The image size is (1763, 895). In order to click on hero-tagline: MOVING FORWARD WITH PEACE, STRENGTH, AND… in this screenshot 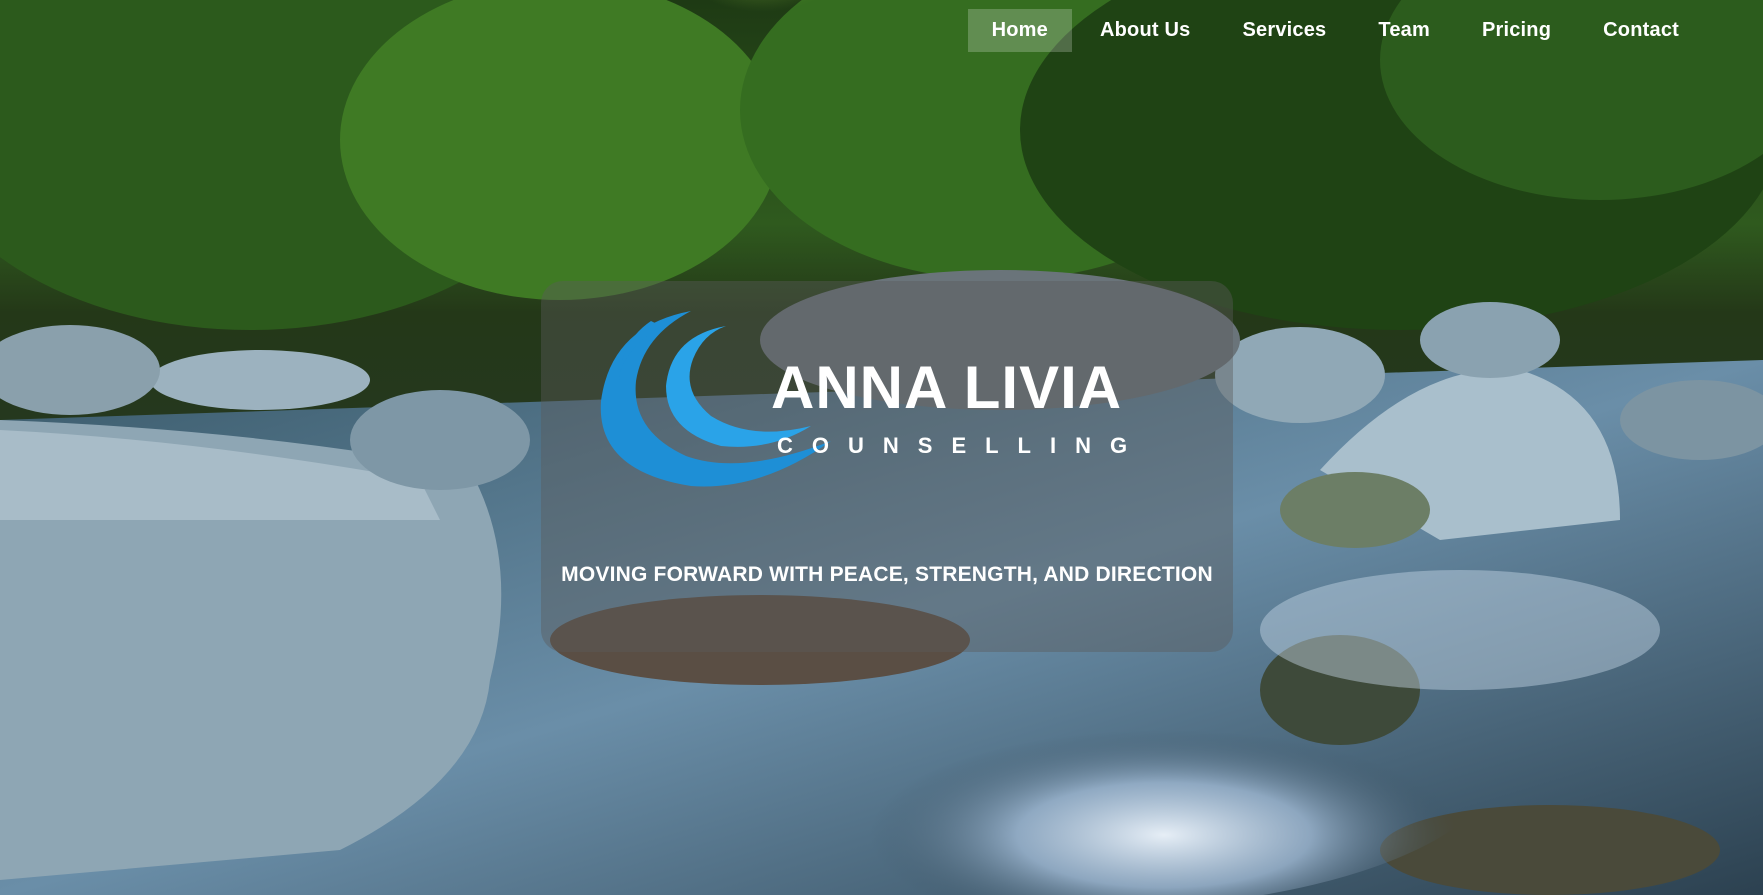, I will do `click(887, 574)`.